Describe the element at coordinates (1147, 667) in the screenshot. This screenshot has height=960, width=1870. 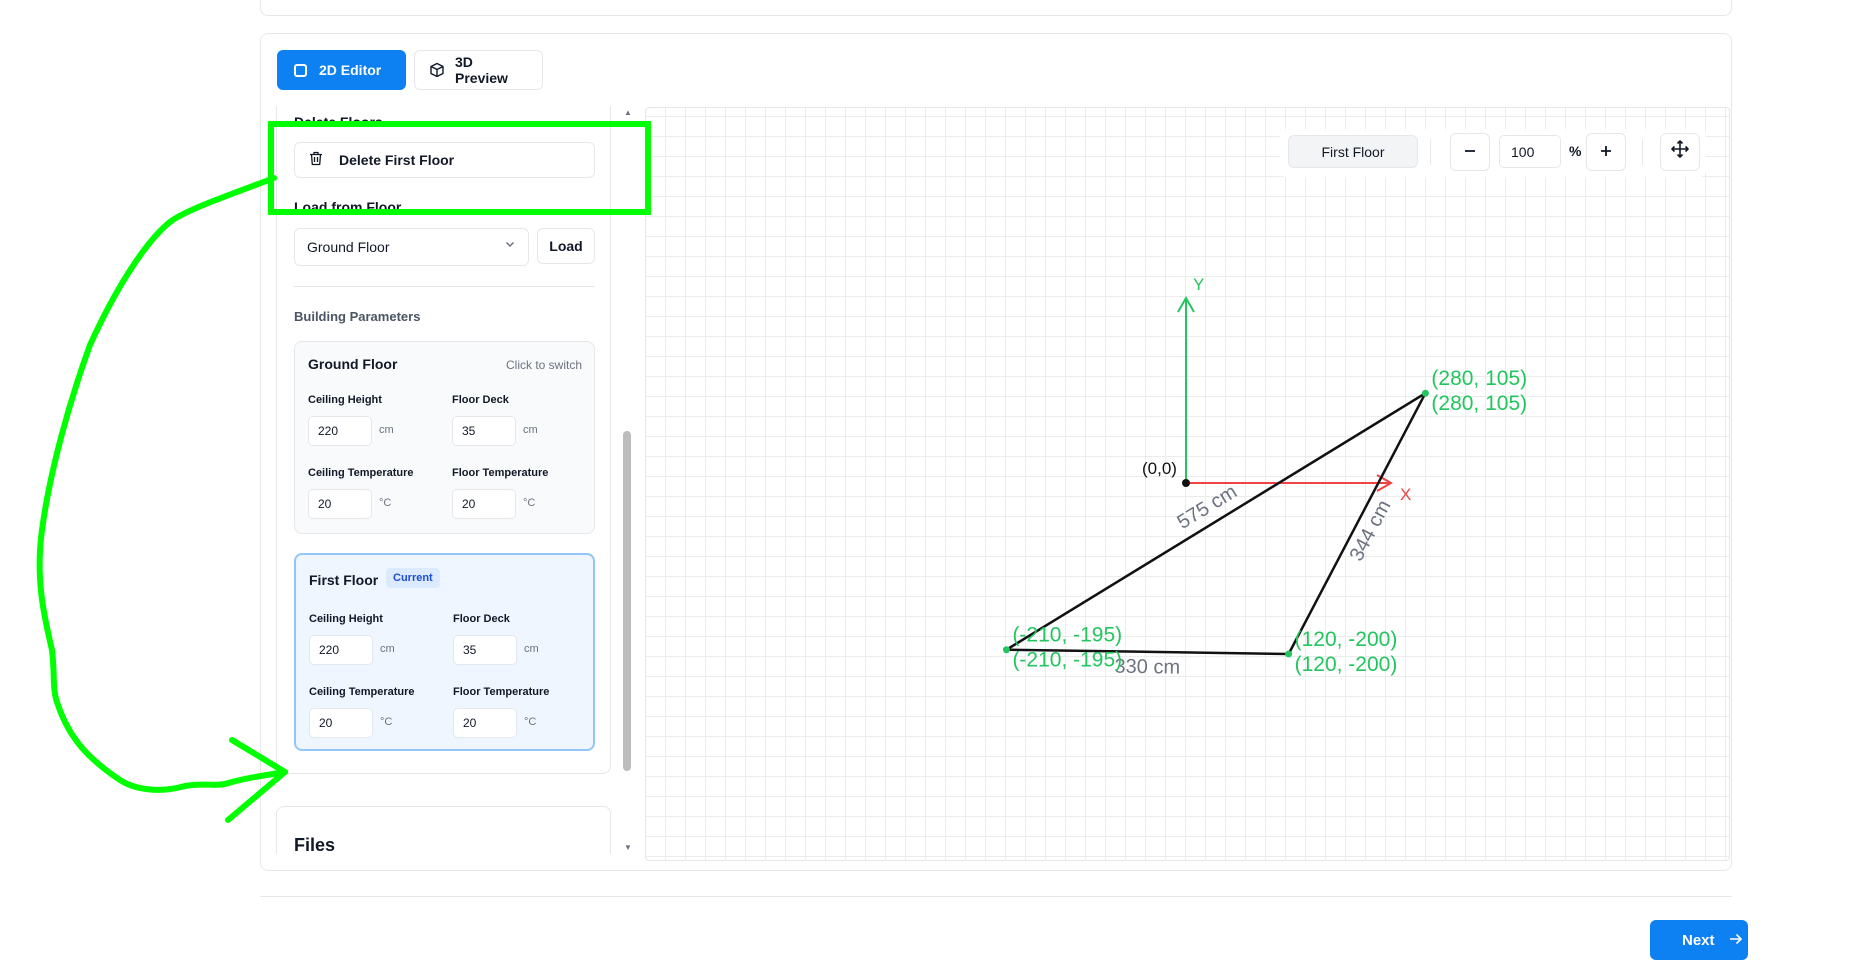
I see `edge-length-label: 330 cm` at that location.